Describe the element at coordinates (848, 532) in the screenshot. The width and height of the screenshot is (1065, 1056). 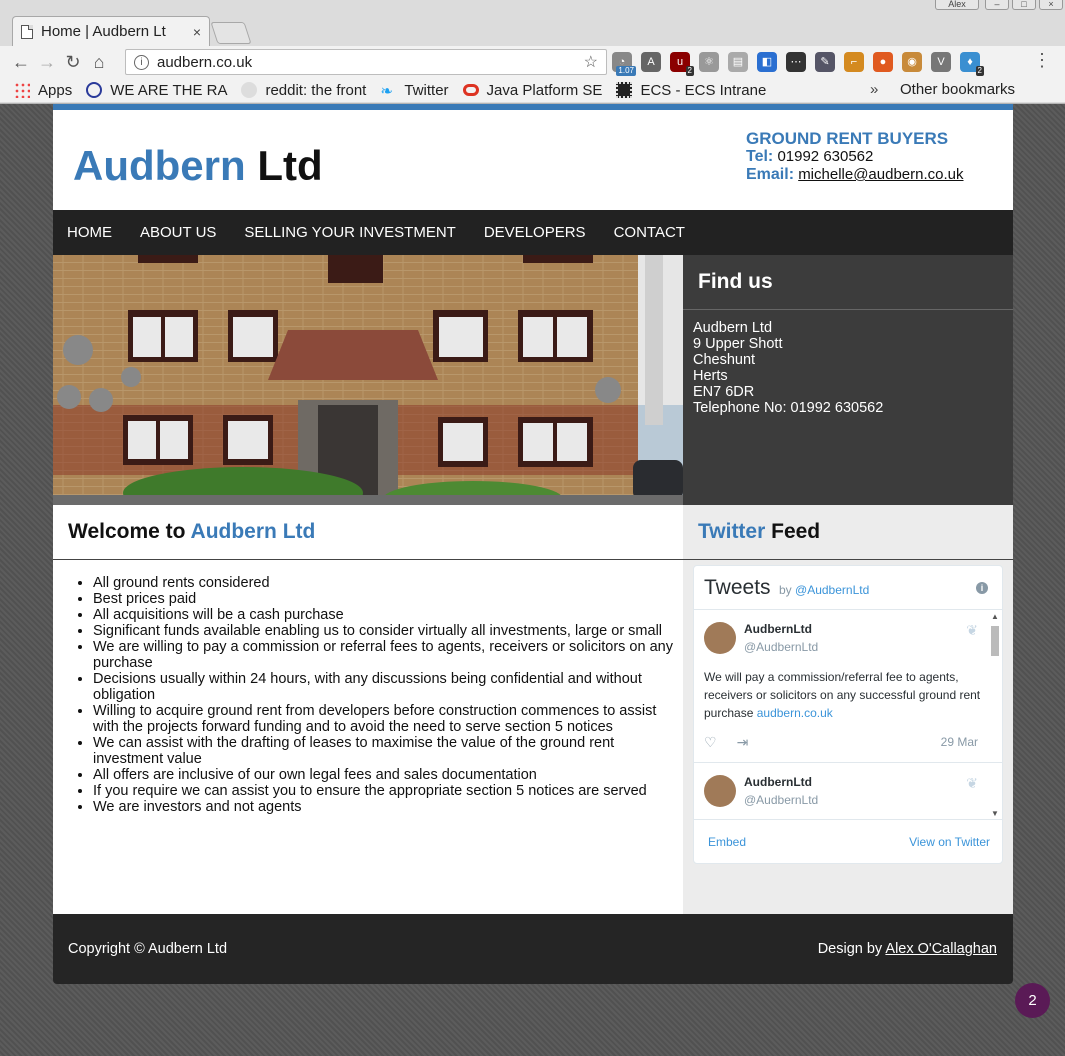
I see `twitter-feed-title: Twitter Feed` at that location.